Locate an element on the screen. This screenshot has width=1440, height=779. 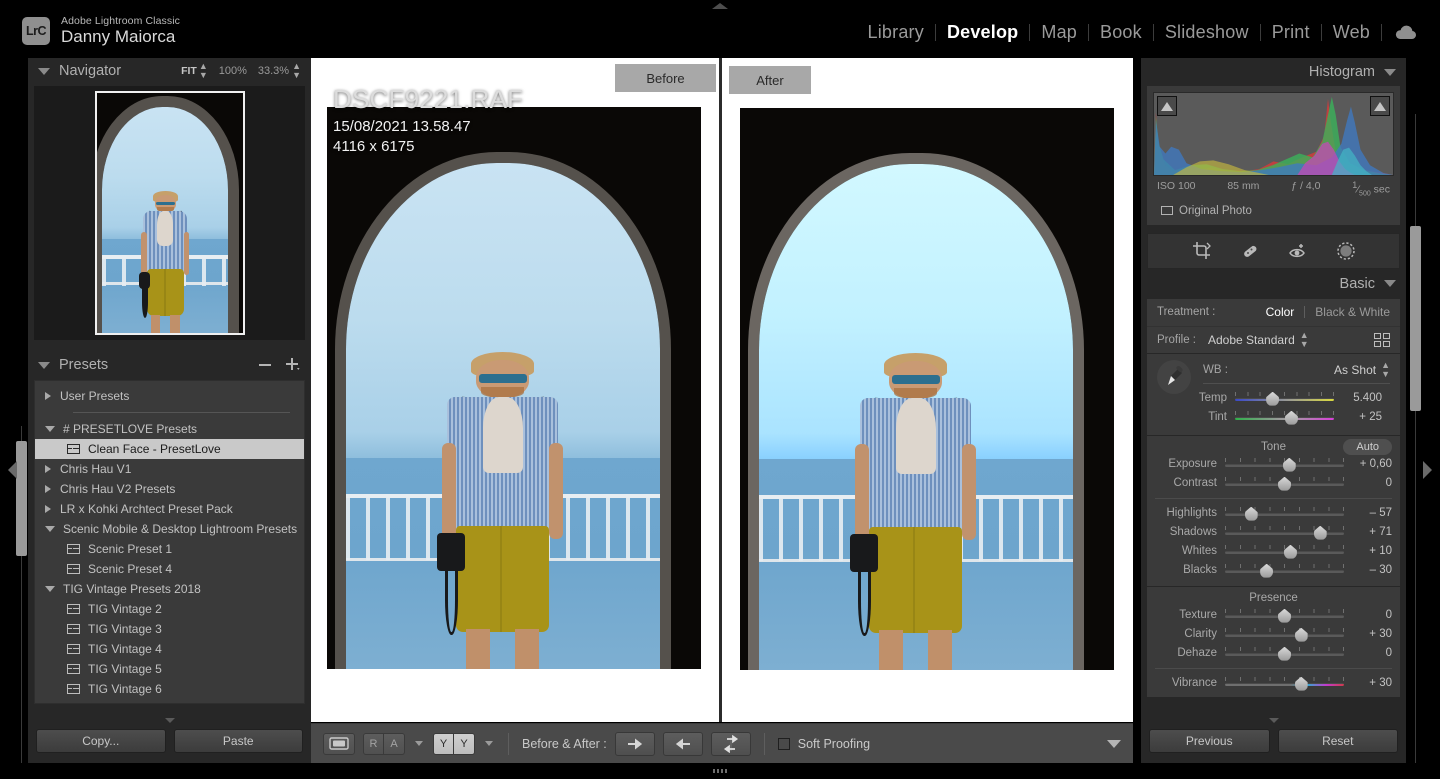
slider-contrast: Contrast 0 is located at coordinates (1273, 483).